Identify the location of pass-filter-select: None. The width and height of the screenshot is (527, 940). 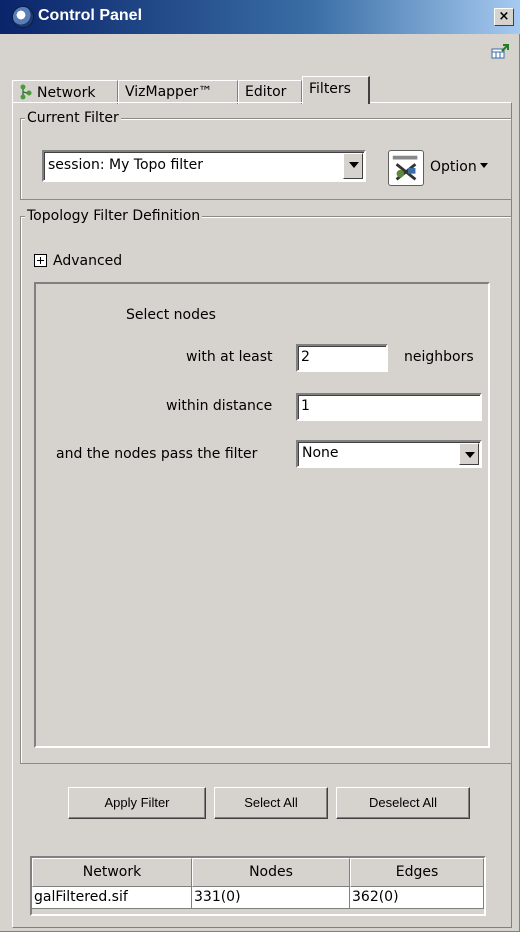
(389, 454).